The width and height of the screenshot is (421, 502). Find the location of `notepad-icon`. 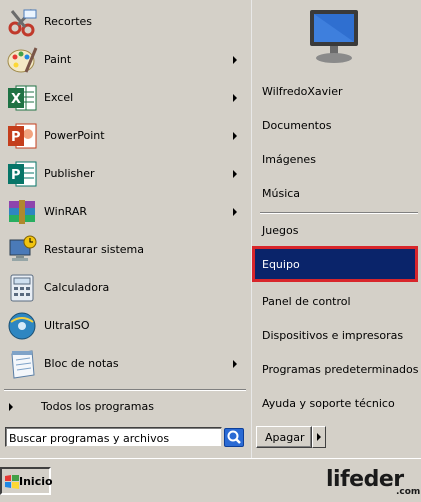

notepad-icon is located at coordinates (23, 364).